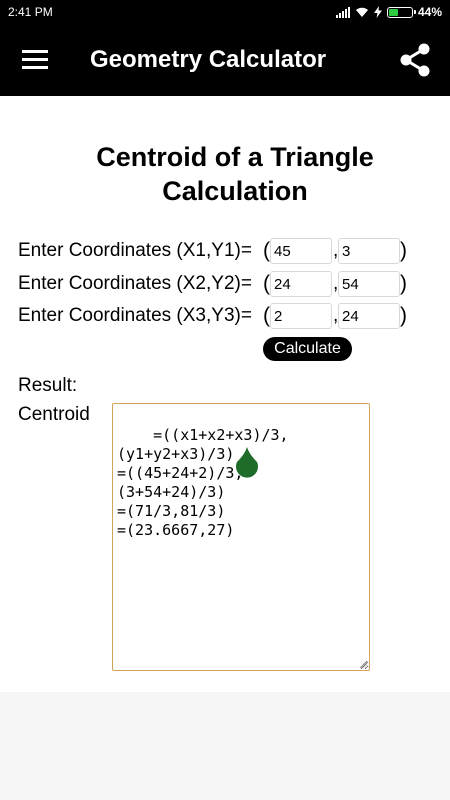  Describe the element at coordinates (235, 174) in the screenshot. I see `page-title: Centroid of a Triangle Calculation` at that location.